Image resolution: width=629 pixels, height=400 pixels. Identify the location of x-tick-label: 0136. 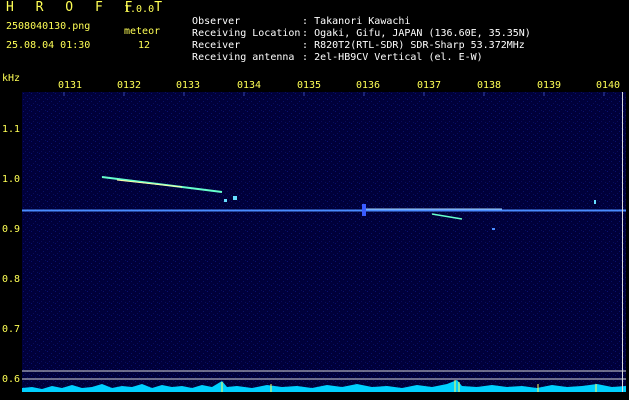
(368, 85).